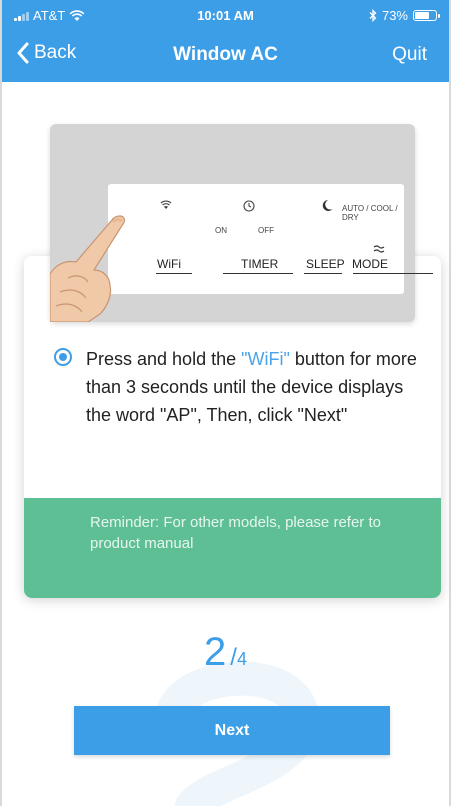 This screenshot has height=806, width=451. What do you see at coordinates (166, 204) in the screenshot?
I see `wifi-icon` at bounding box center [166, 204].